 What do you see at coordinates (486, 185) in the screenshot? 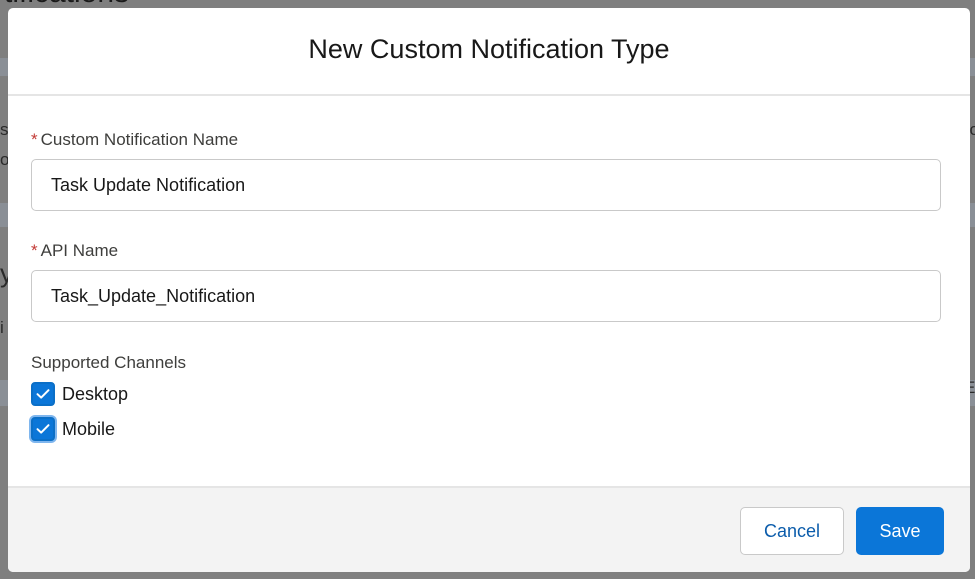
I see `notification-name-input` at bounding box center [486, 185].